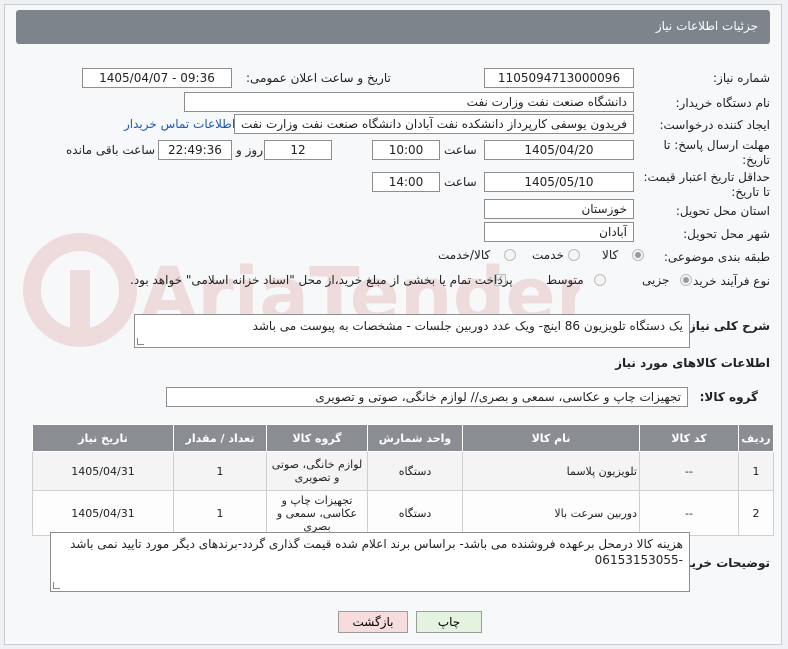 This screenshot has height=649, width=788. Describe the element at coordinates (393, 27) in the screenshot. I see `header-bar: جزئیات اطلاعات نیاز` at that location.